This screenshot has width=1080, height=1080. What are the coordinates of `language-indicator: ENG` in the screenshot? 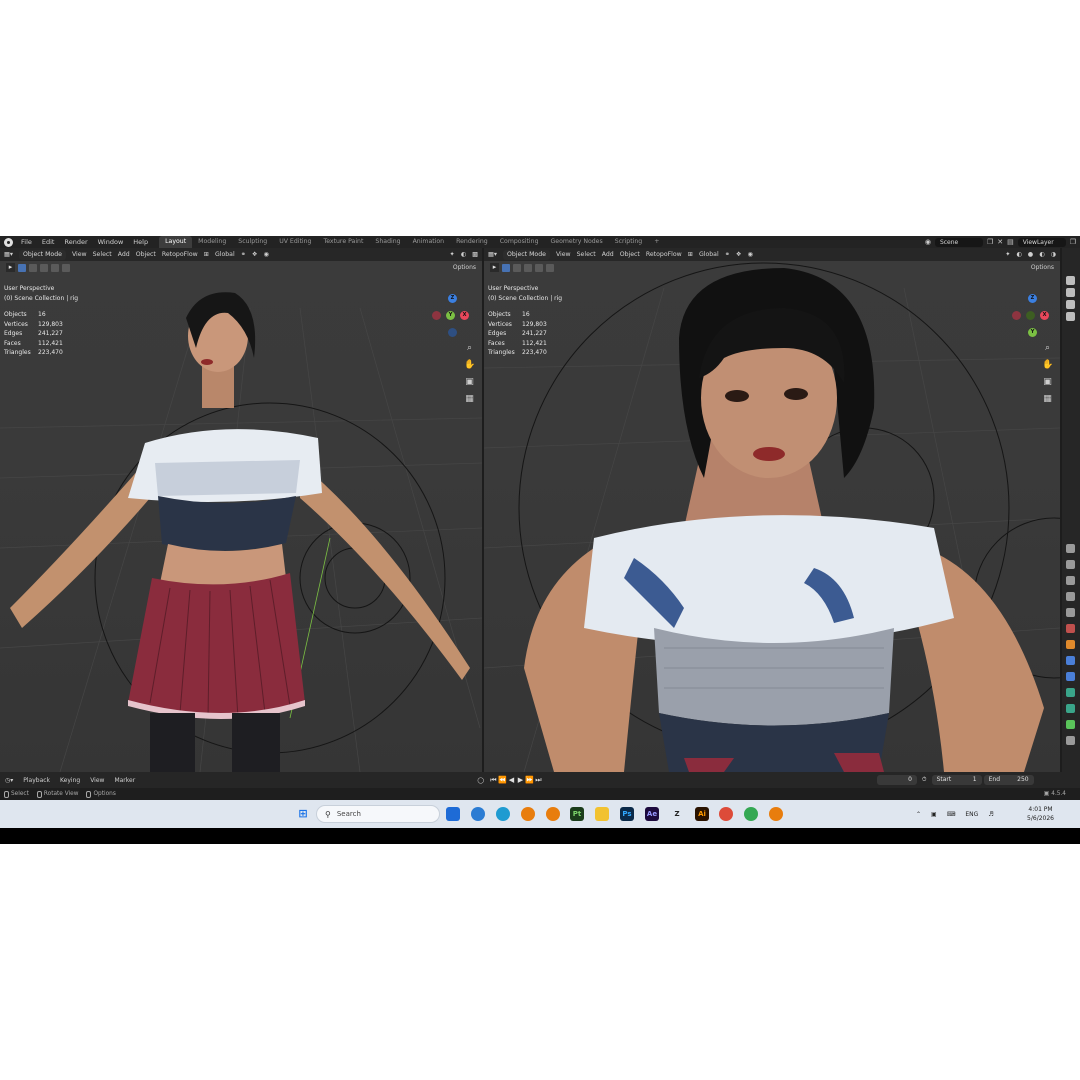 It's located at (971, 814).